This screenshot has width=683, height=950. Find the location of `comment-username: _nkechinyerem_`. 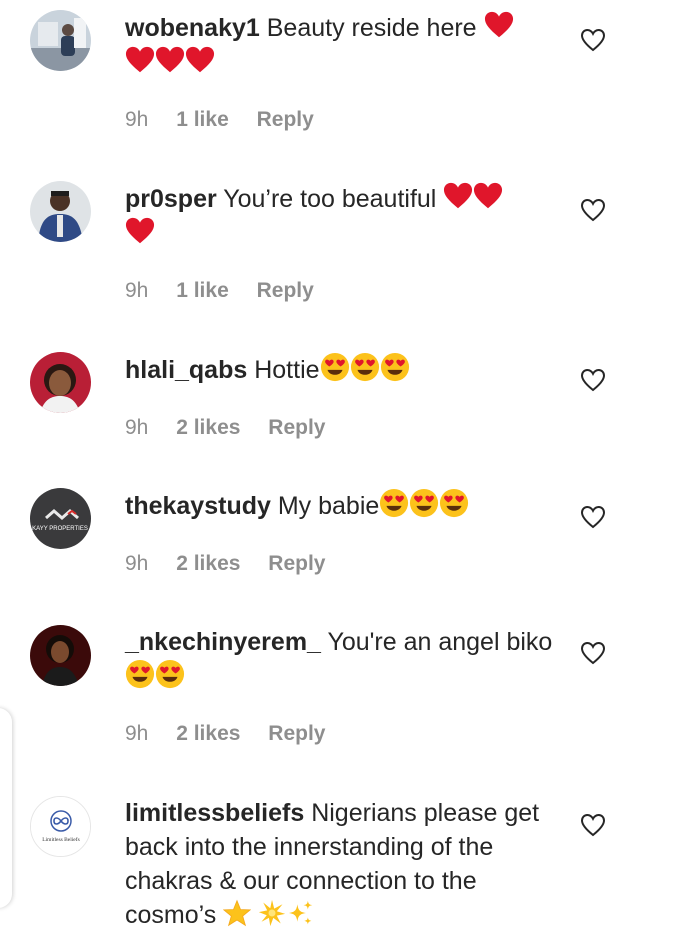

comment-username: _nkechinyerem_ is located at coordinates (223, 642).